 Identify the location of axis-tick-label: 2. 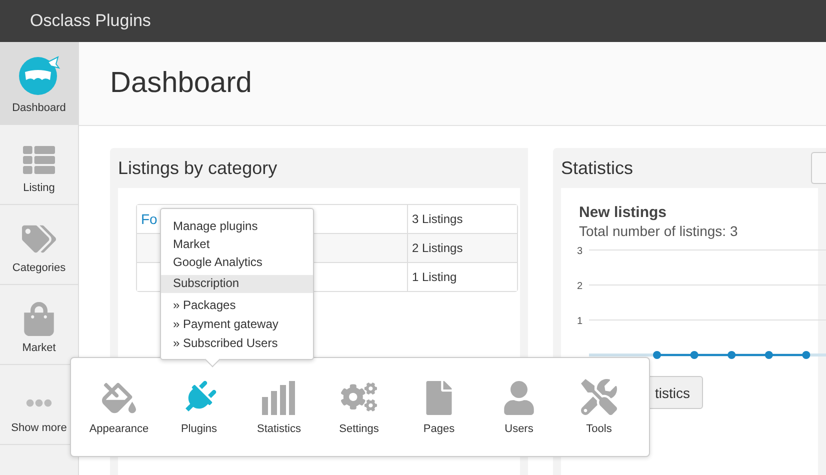
(580, 286).